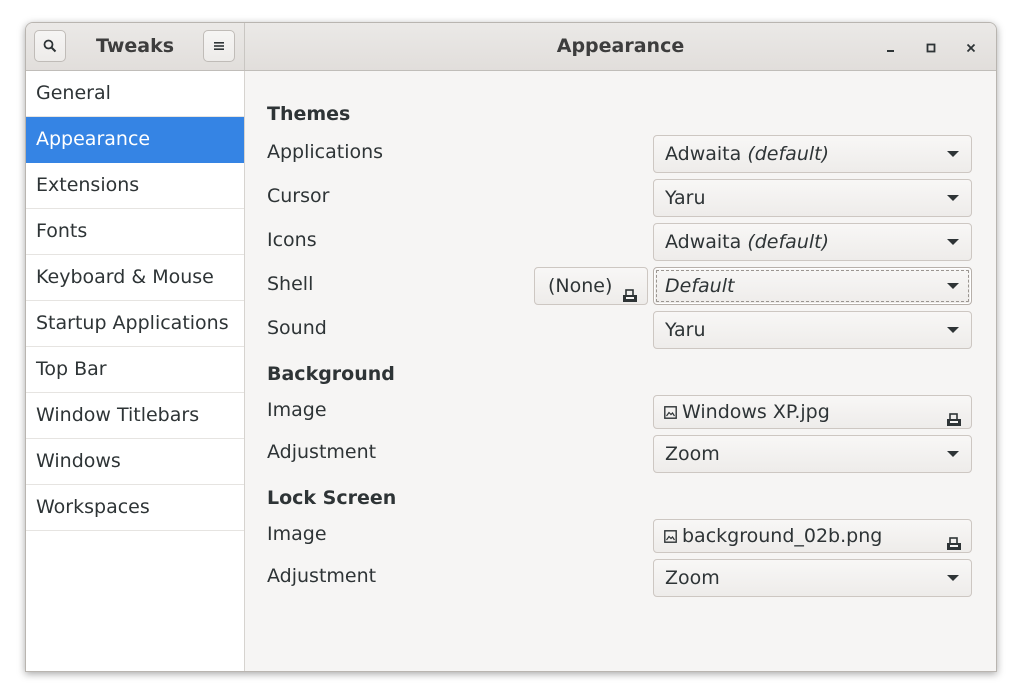  What do you see at coordinates (812, 454) in the screenshot?
I see `background-adjustment-combo: Zoom` at bounding box center [812, 454].